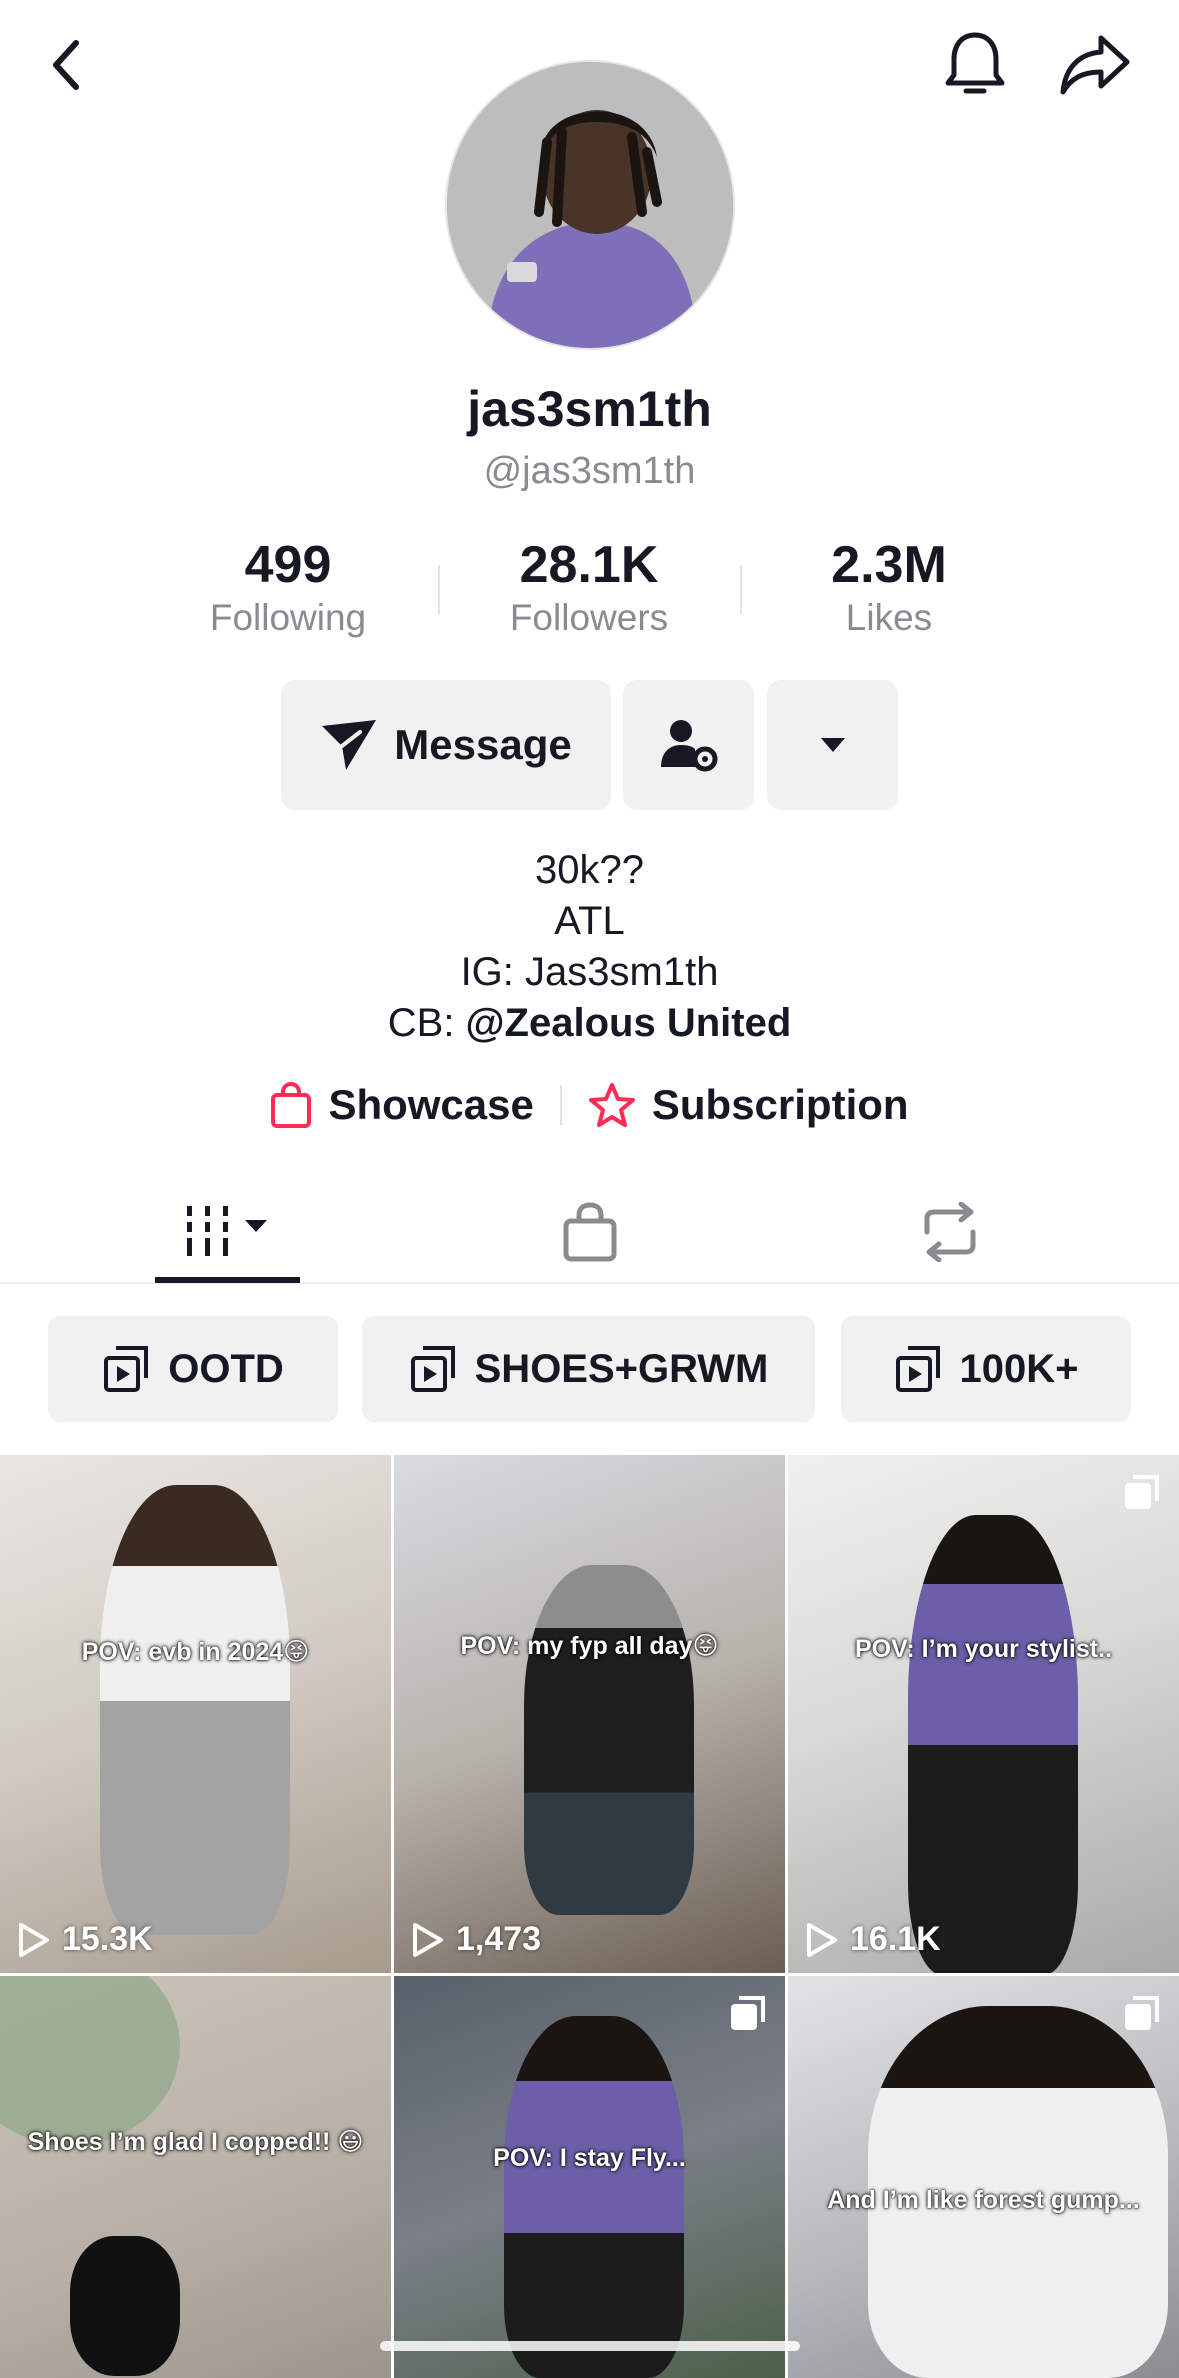  Describe the element at coordinates (195, 2142) in the screenshot. I see `video-caption: Shoes I’m glad I copped!! 😃` at that location.